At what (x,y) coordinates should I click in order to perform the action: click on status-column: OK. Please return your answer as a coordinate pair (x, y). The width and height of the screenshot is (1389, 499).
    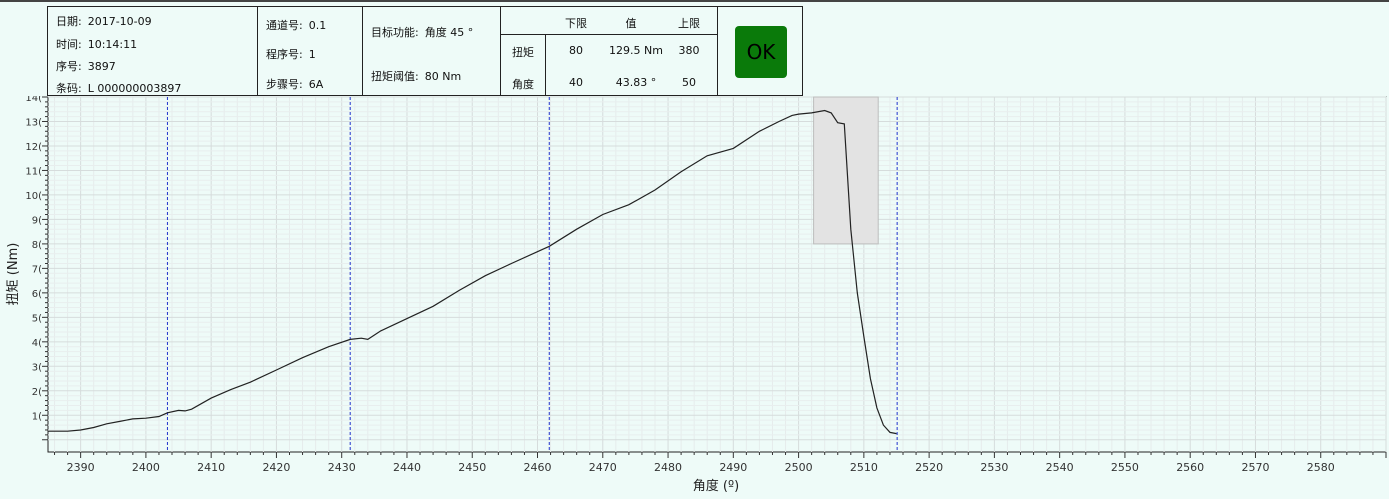
    Looking at the image, I should click on (761, 51).